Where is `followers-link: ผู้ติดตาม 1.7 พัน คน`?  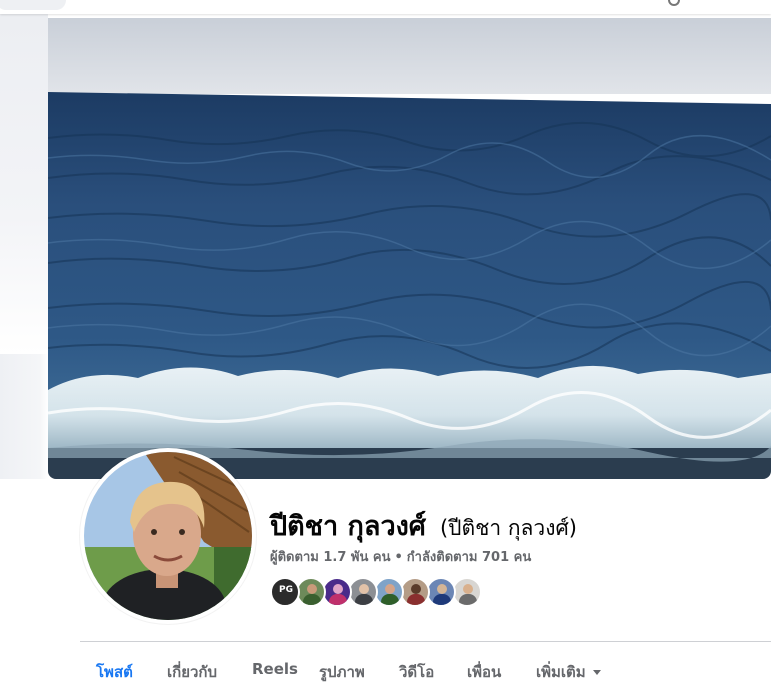 followers-link: ผู้ติดตาม 1.7 พัน คน is located at coordinates (330, 557).